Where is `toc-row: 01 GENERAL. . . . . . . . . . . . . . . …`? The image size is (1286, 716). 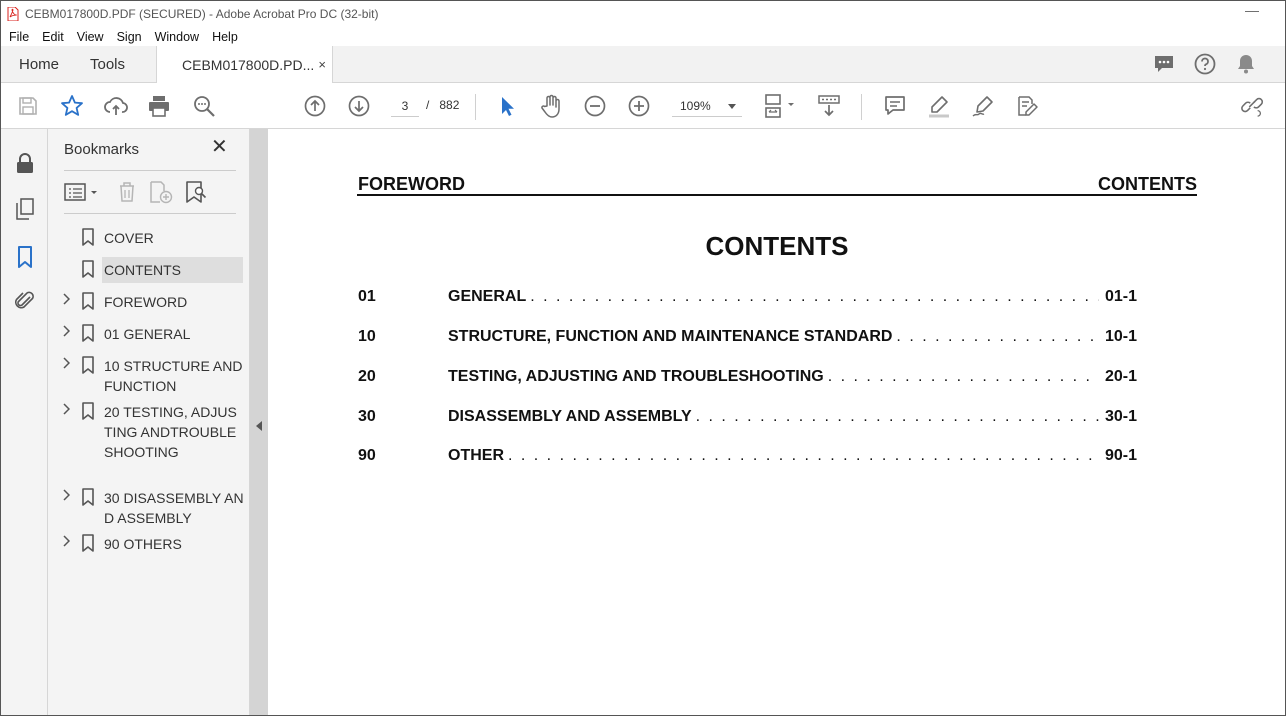
toc-row: 01 GENERAL. . . . . . . . . . . . . . . … is located at coordinates (747, 299).